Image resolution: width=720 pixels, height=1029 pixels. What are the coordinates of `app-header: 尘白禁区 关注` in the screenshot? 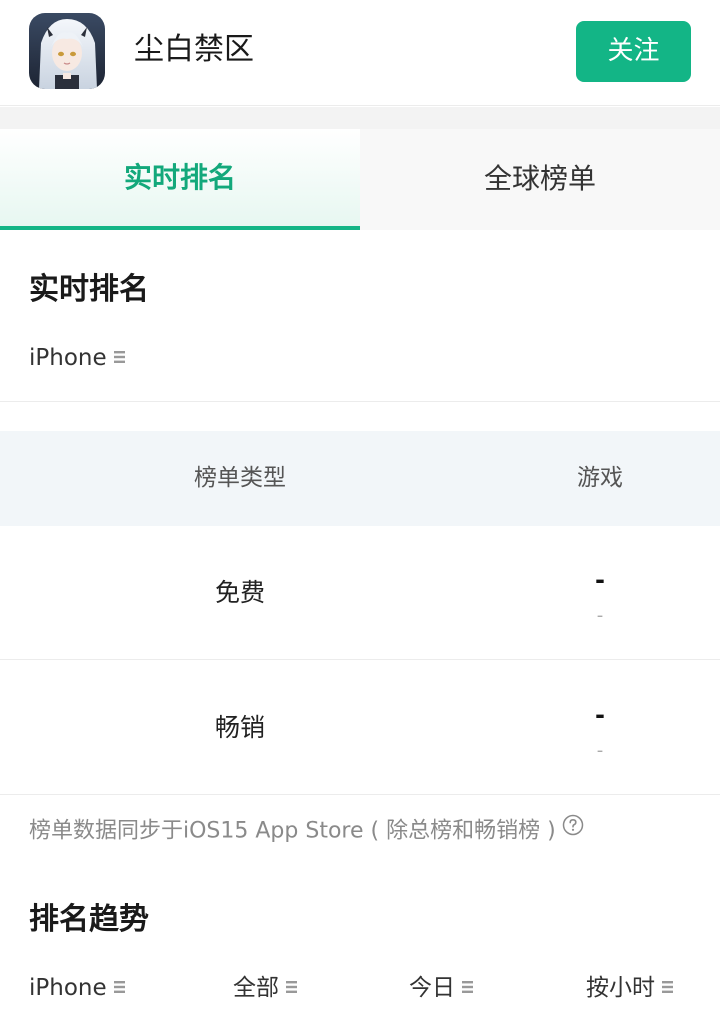 It's located at (360, 53).